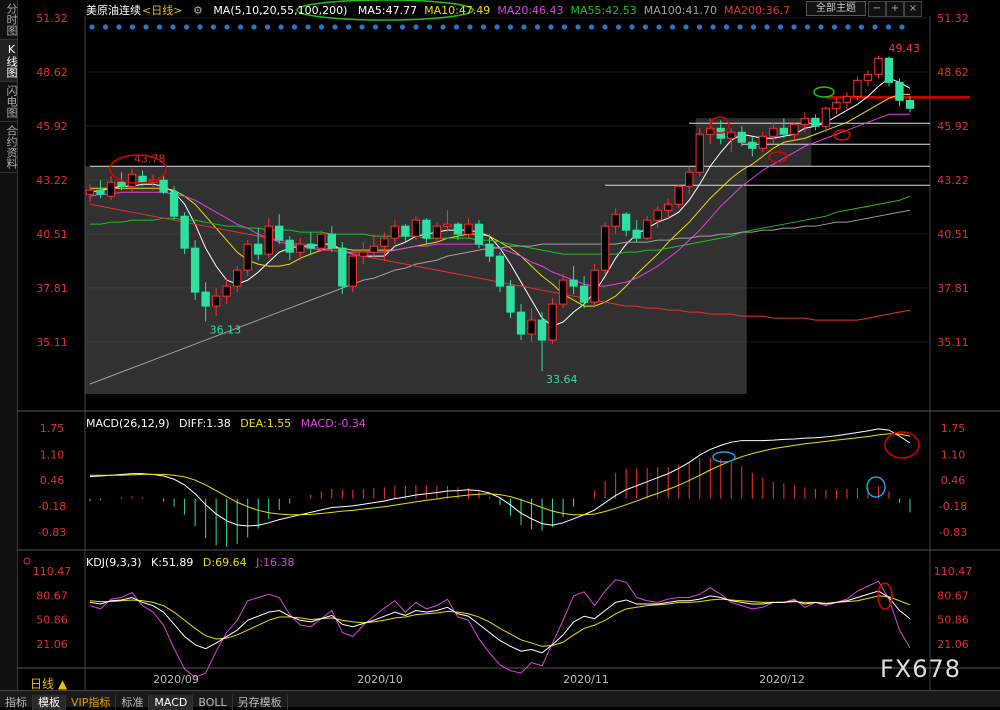 This screenshot has height=710, width=1000. What do you see at coordinates (913, 9) in the screenshot?
I see `close-icon: ×` at bounding box center [913, 9].